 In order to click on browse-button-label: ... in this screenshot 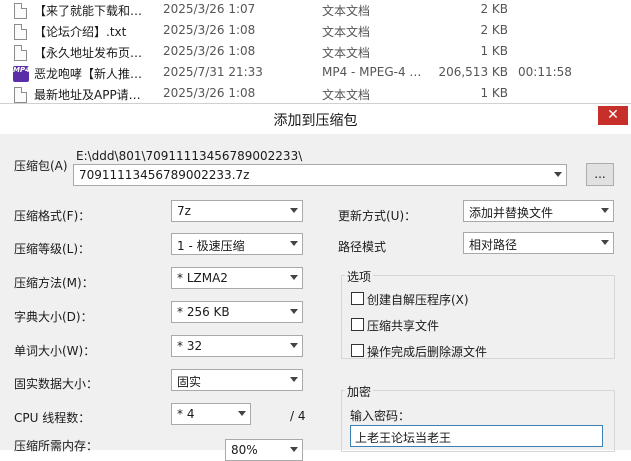, I will do `click(600, 174)`.